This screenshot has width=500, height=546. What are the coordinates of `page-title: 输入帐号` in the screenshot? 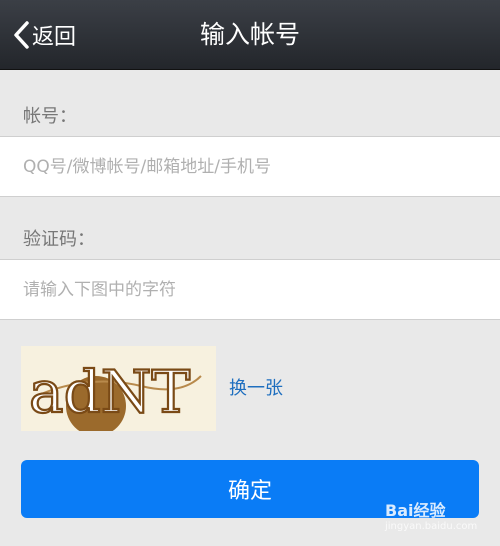 It's located at (249, 34).